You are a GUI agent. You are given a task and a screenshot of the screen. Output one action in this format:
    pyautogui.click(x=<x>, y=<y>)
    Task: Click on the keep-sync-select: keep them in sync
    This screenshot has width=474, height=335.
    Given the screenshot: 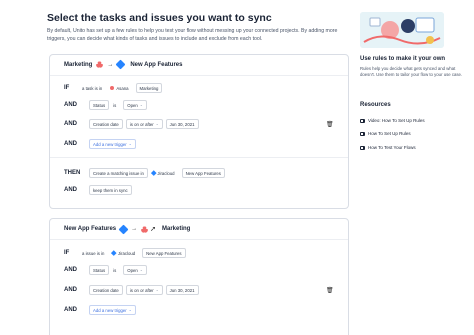 What is the action you would take?
    pyautogui.click(x=110, y=190)
    